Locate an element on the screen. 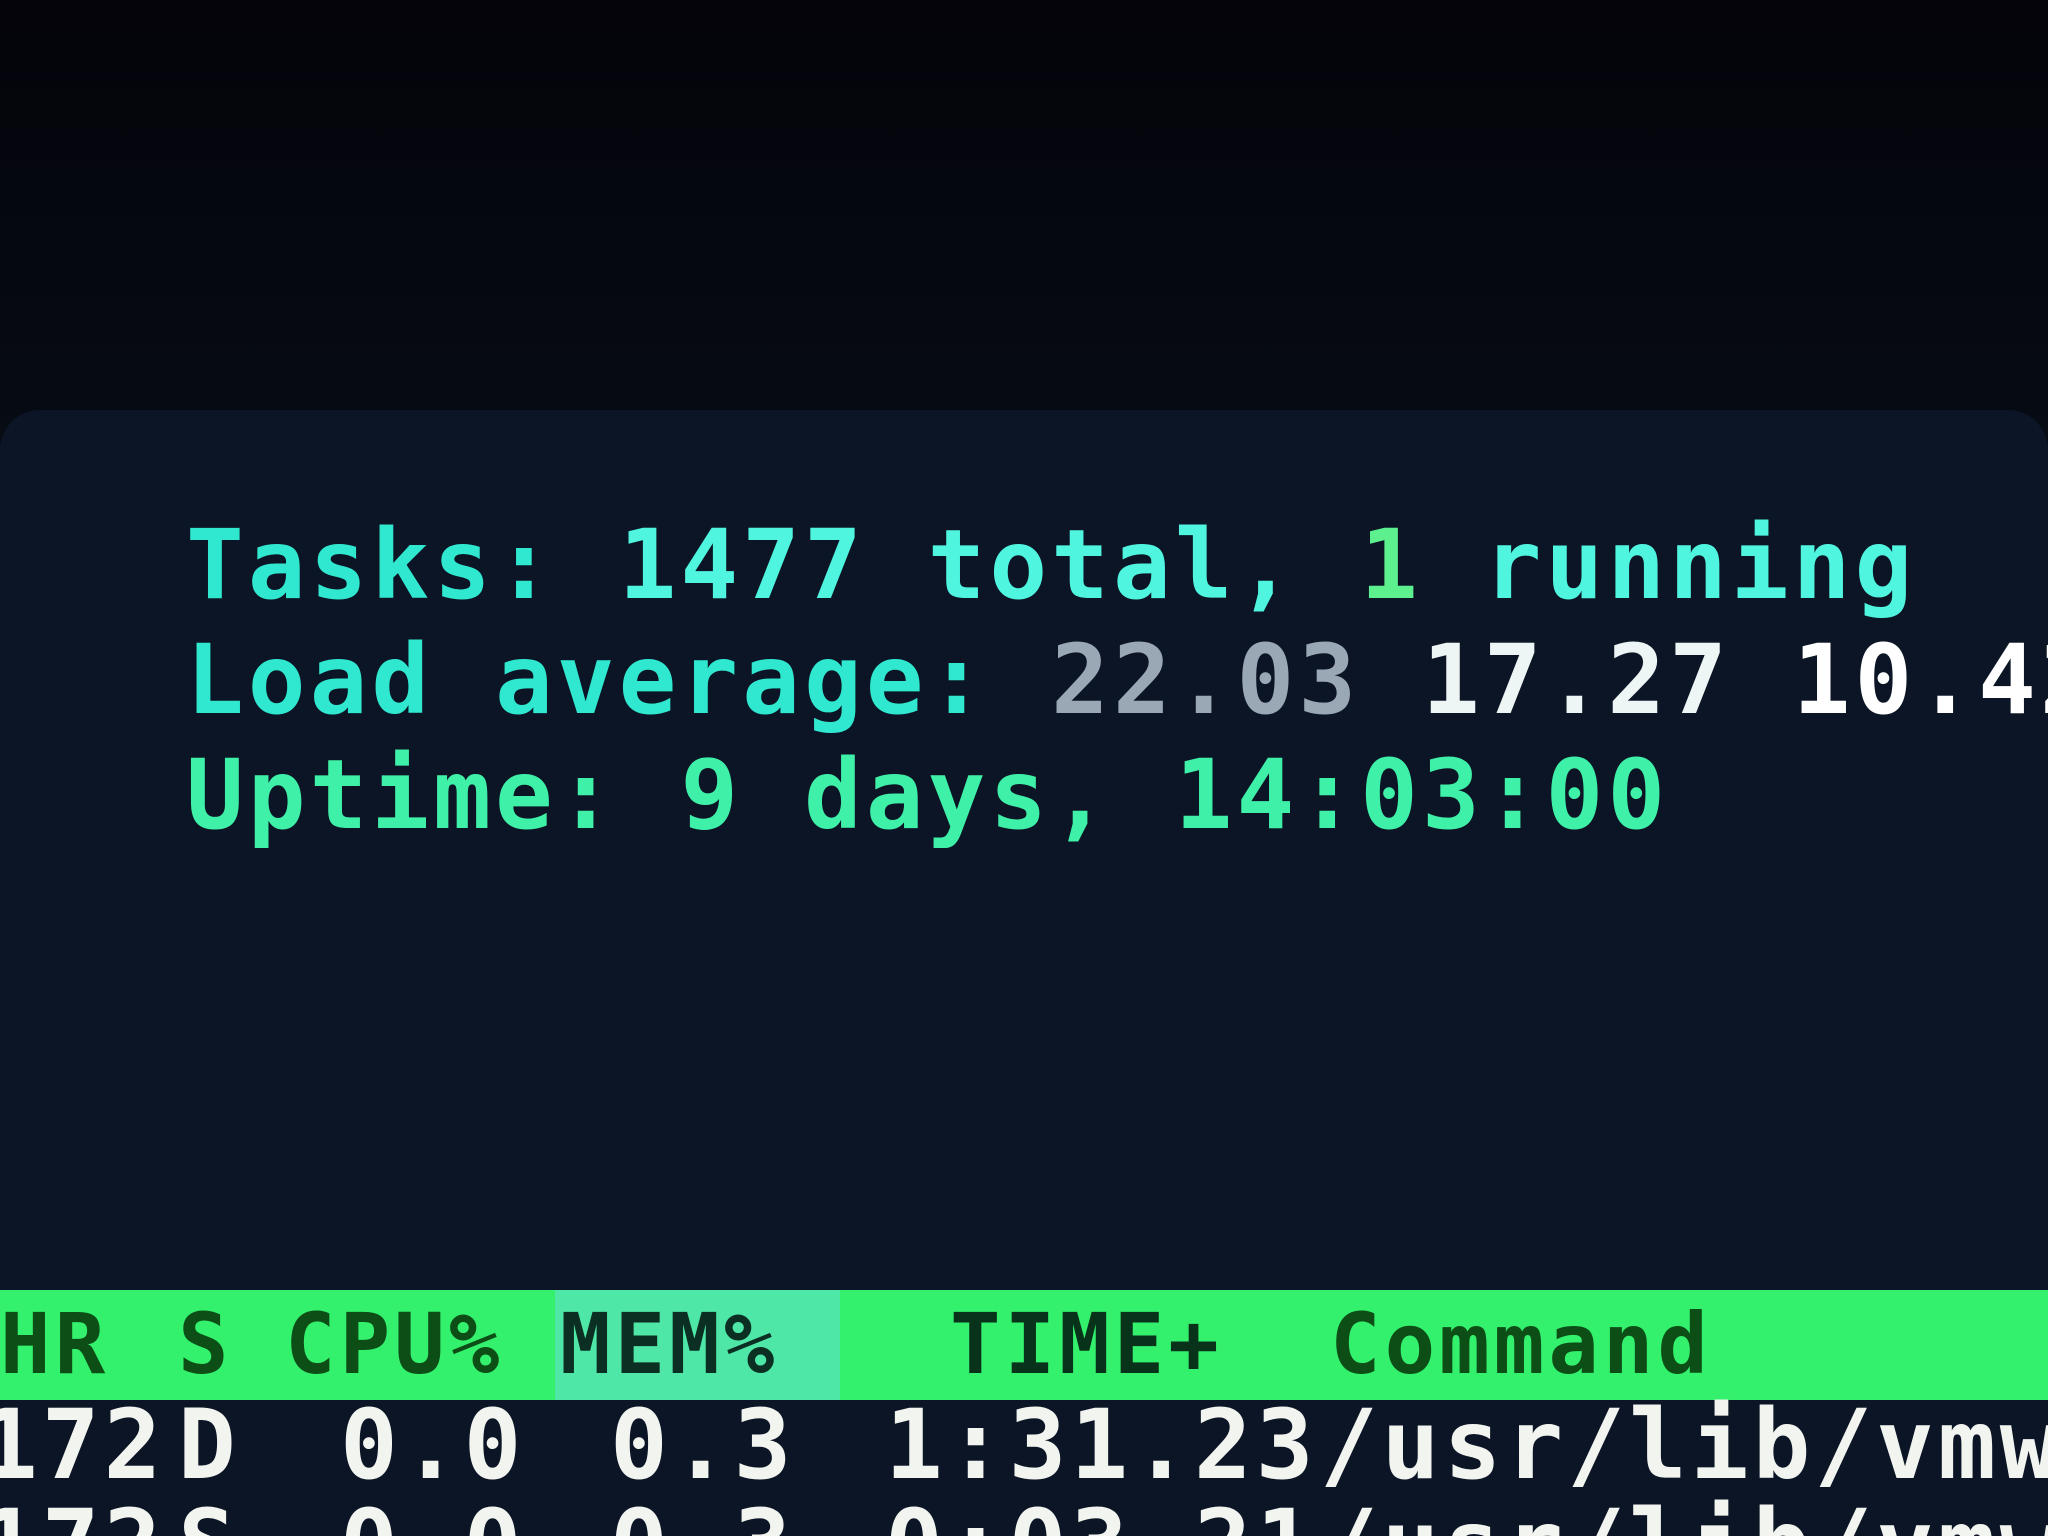 This screenshot has width=2048, height=1536. process-table-header: HR S CPU% MEM% TIME+ Command is located at coordinates (1024, 1345).